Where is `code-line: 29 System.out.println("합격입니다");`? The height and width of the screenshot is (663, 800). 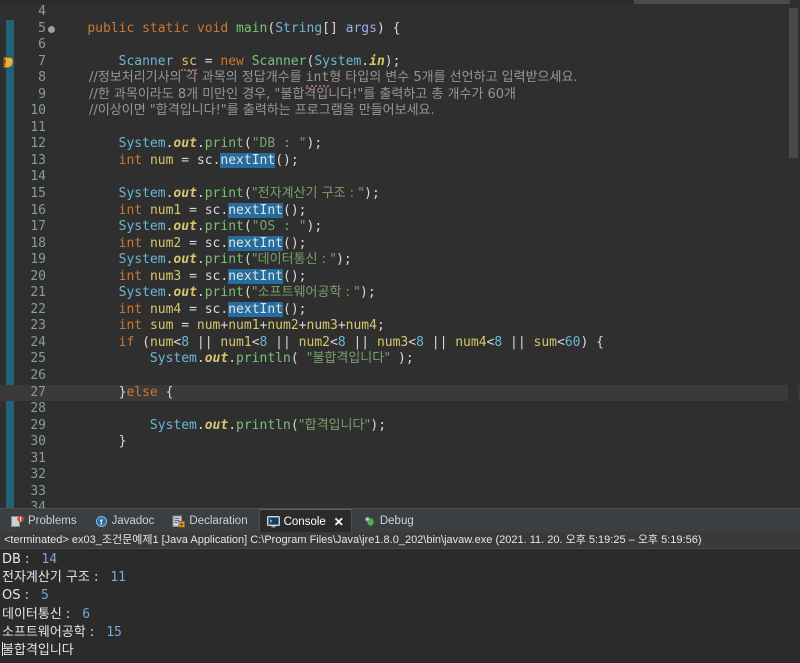 code-line: 29 System.out.println("합격입니다"); is located at coordinates (400, 426).